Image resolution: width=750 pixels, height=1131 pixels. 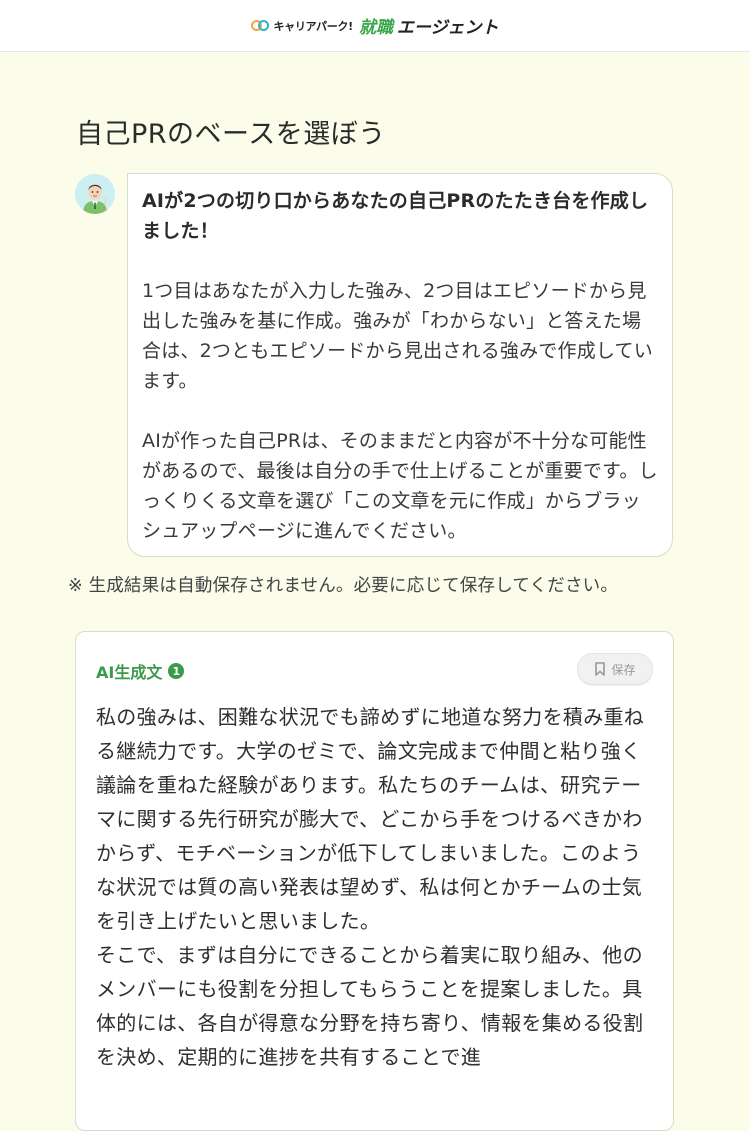 I want to click on app-header: キャリアパーク! 就職 エージェント, so click(x=375, y=26).